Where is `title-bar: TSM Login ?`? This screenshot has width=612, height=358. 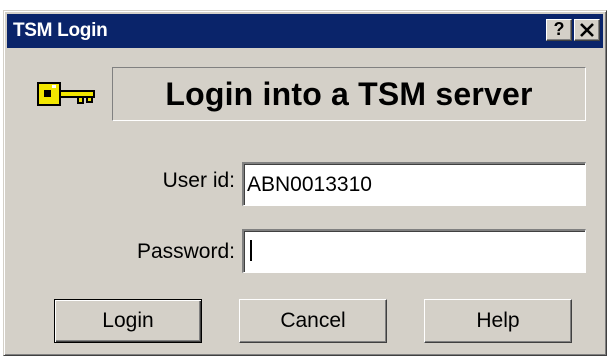 title-bar: TSM Login ? is located at coordinates (305, 31).